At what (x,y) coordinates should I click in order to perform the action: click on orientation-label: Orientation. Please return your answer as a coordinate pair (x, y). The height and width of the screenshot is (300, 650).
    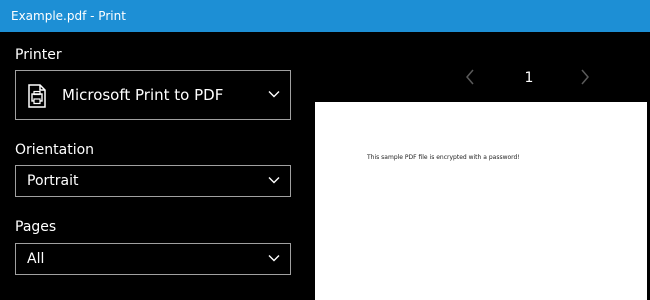
    Looking at the image, I should click on (55, 150).